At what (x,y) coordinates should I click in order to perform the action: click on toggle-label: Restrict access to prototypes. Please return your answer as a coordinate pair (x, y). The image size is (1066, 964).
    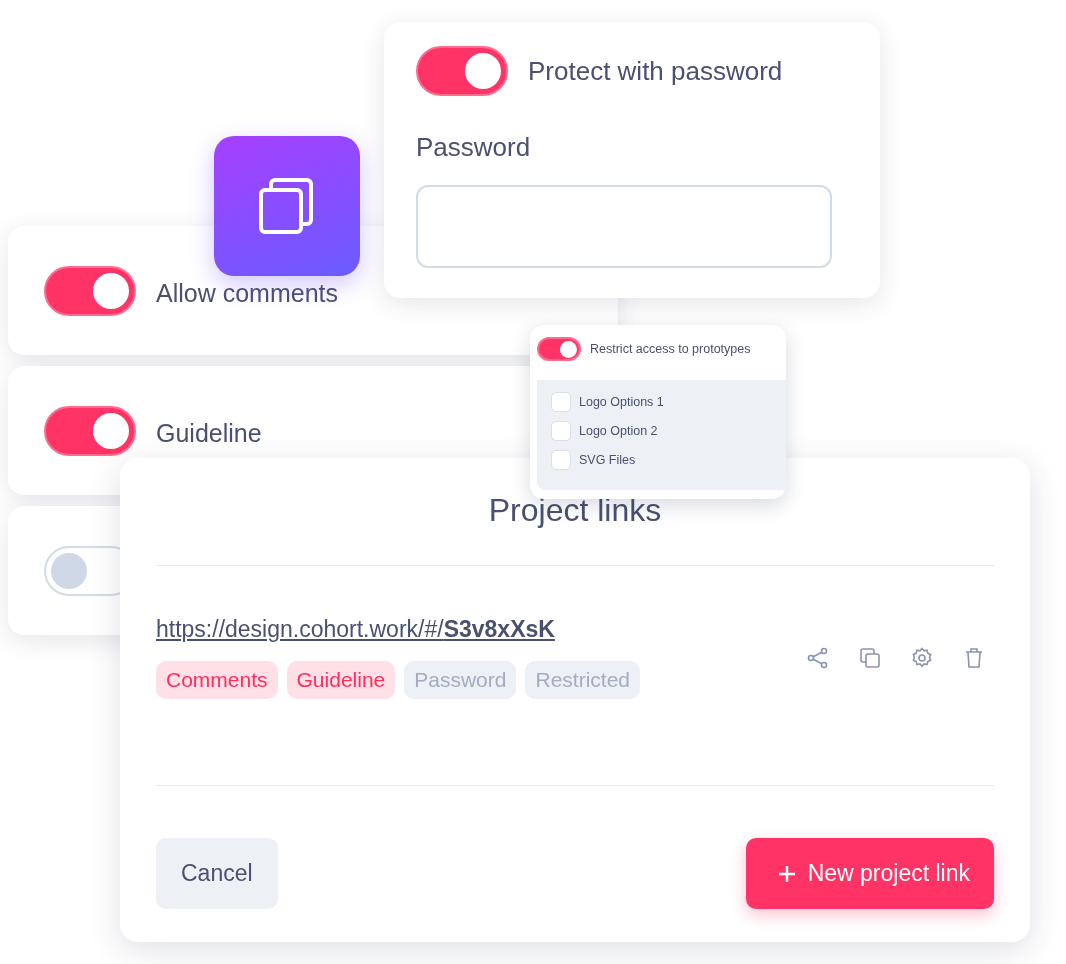
    Looking at the image, I should click on (670, 349).